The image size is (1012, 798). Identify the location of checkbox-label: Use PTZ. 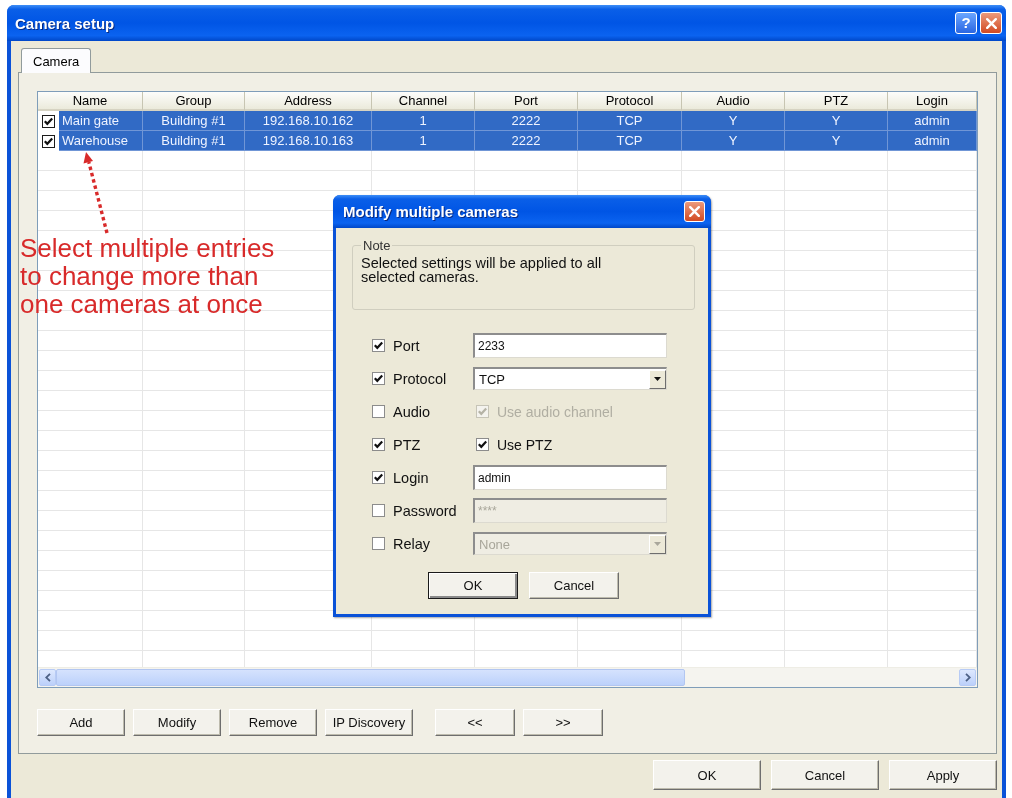
(525, 444).